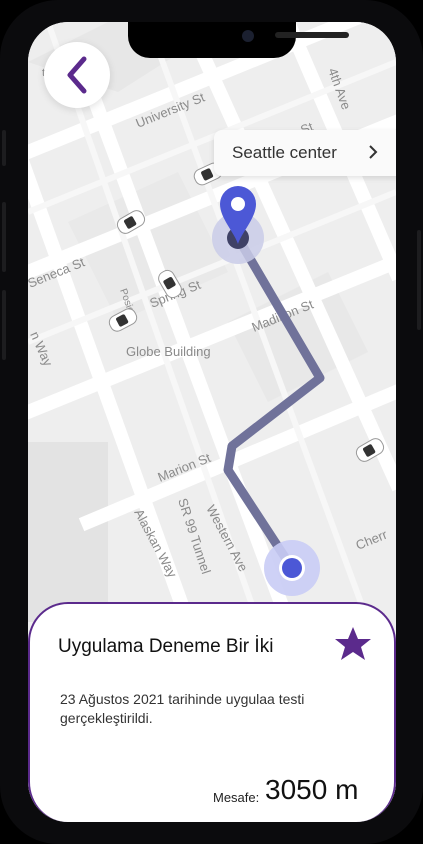 This screenshot has height=844, width=423. What do you see at coordinates (168, 351) in the screenshot?
I see `svg-text: Globe Building` at bounding box center [168, 351].